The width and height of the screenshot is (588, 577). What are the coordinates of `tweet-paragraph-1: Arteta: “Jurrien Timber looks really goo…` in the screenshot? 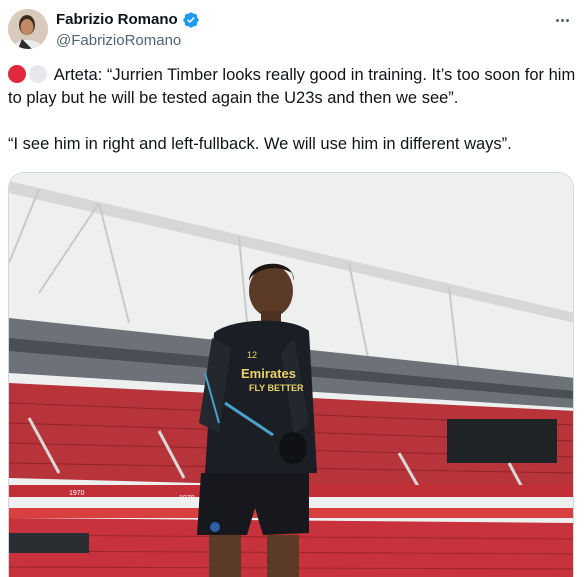 It's located at (293, 87).